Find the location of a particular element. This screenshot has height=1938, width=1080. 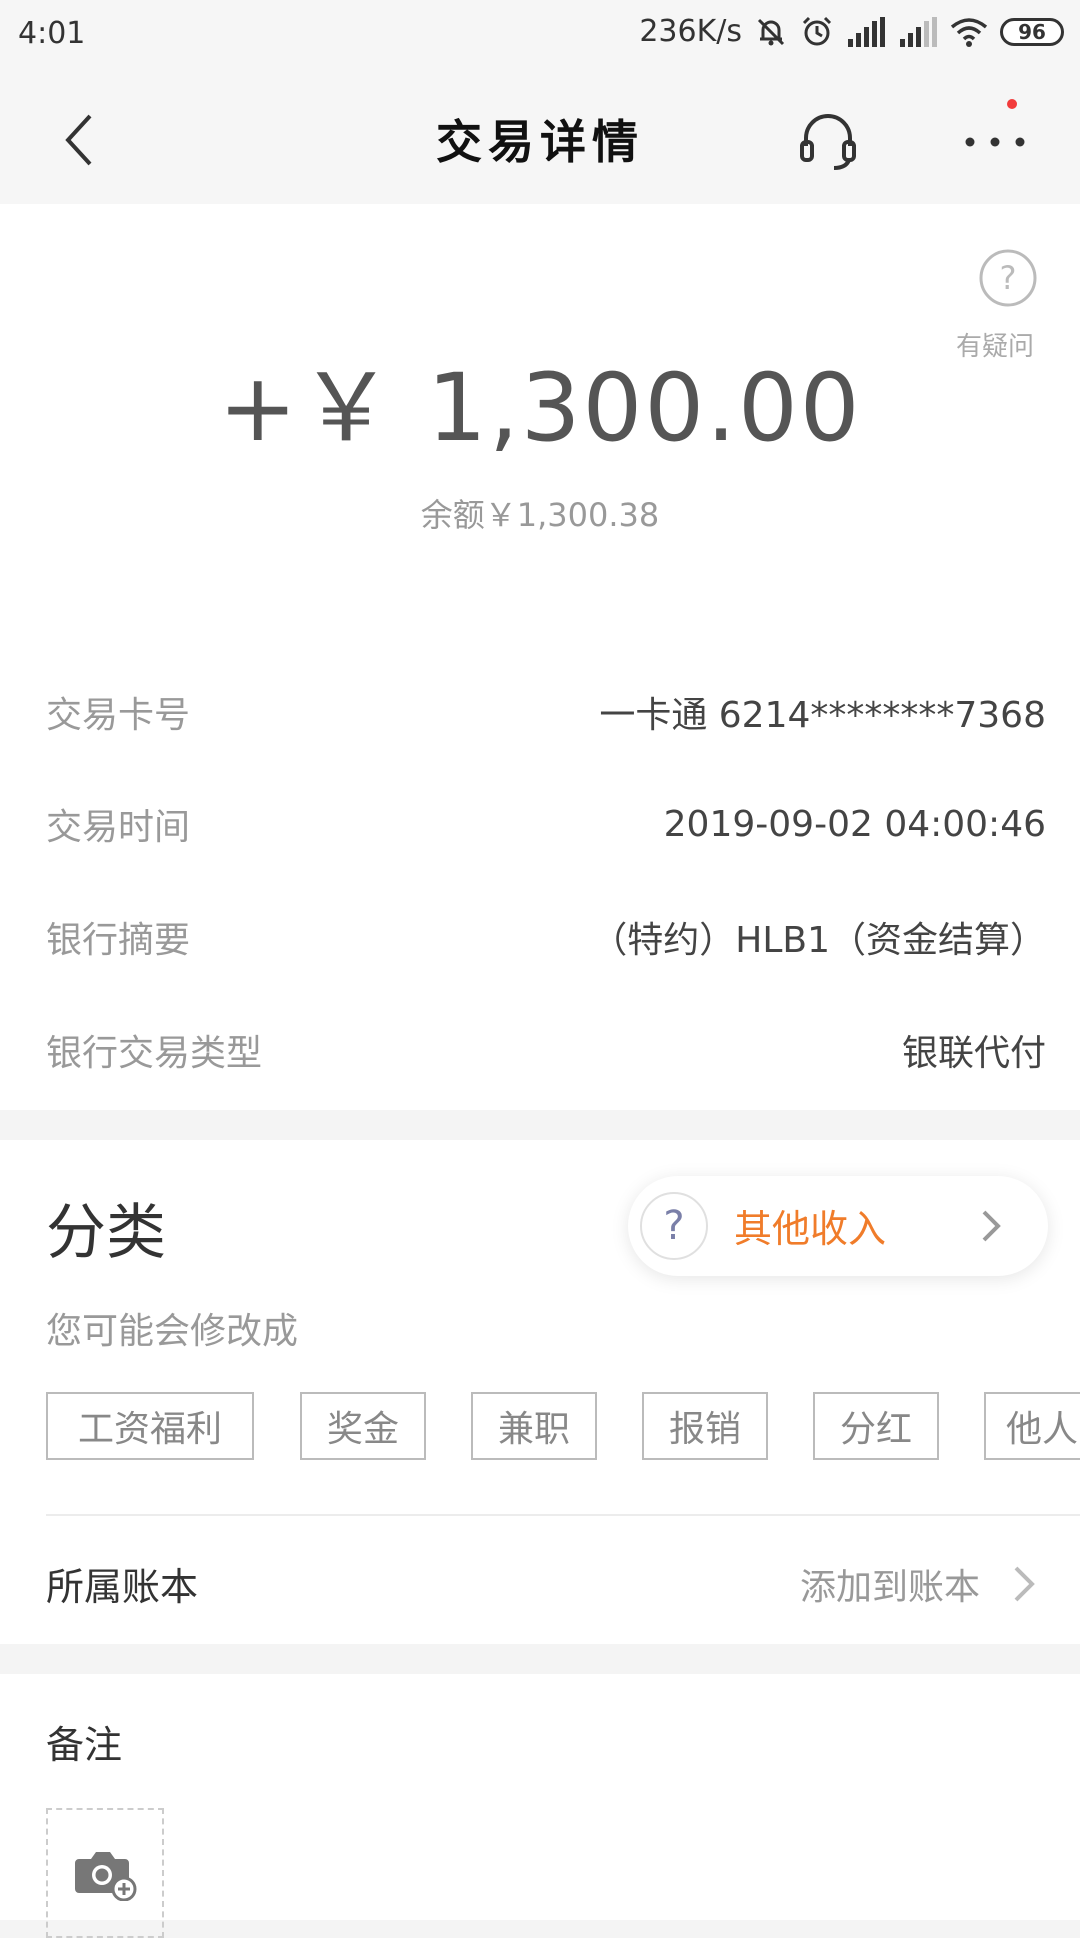

detail-label: 银行交易类型 is located at coordinates (154, 1053).